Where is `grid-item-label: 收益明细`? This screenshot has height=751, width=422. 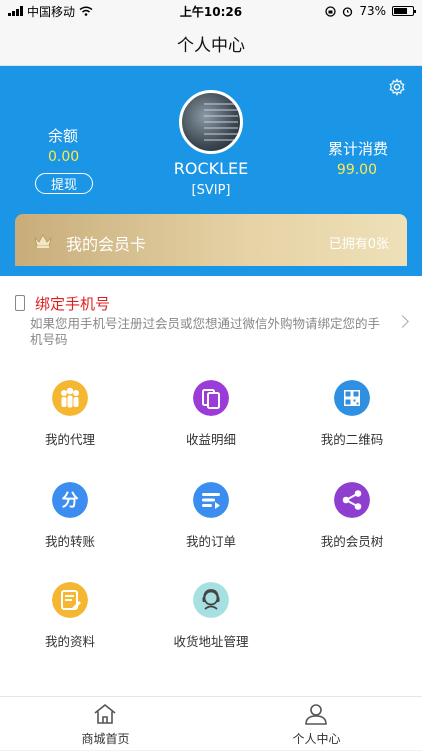
grid-item-label: 收益明细 is located at coordinates (210, 439).